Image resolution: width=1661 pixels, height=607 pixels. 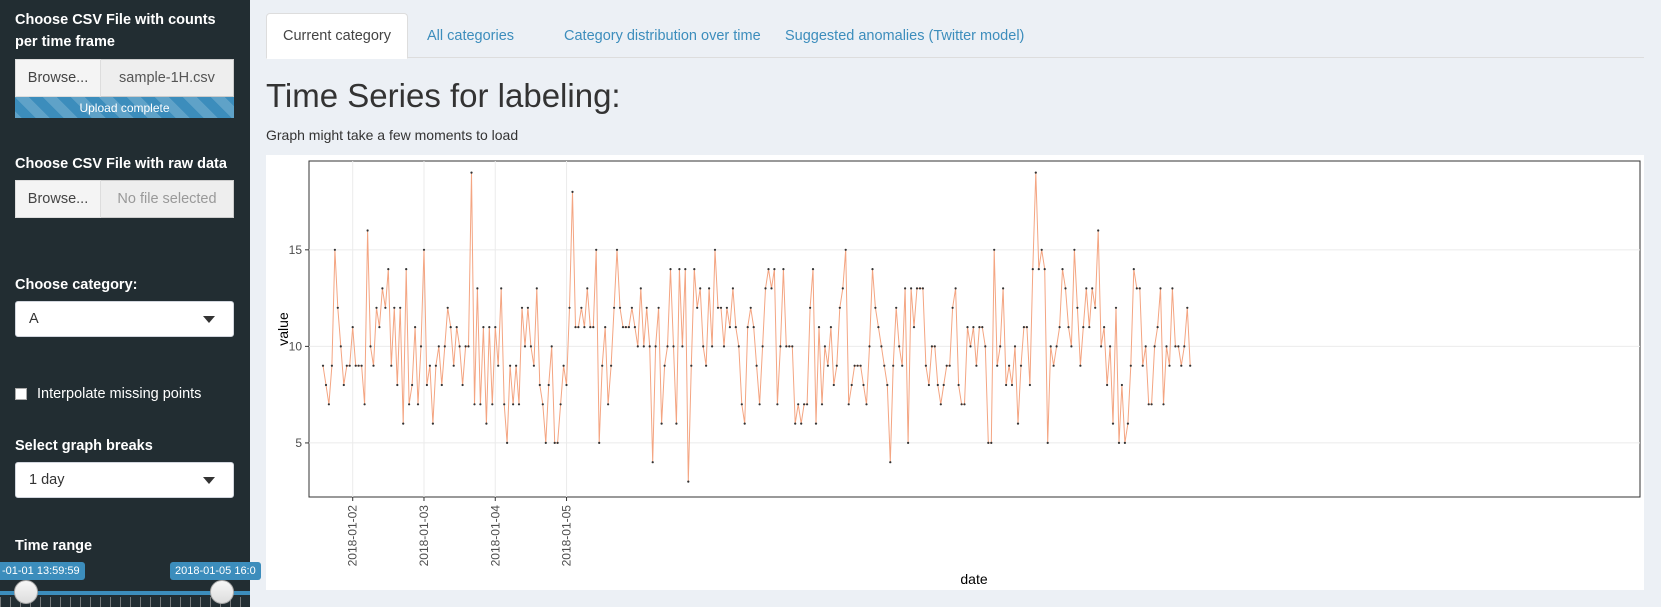 I want to click on tab-category-distribution: Category distribution over time, so click(x=662, y=35).